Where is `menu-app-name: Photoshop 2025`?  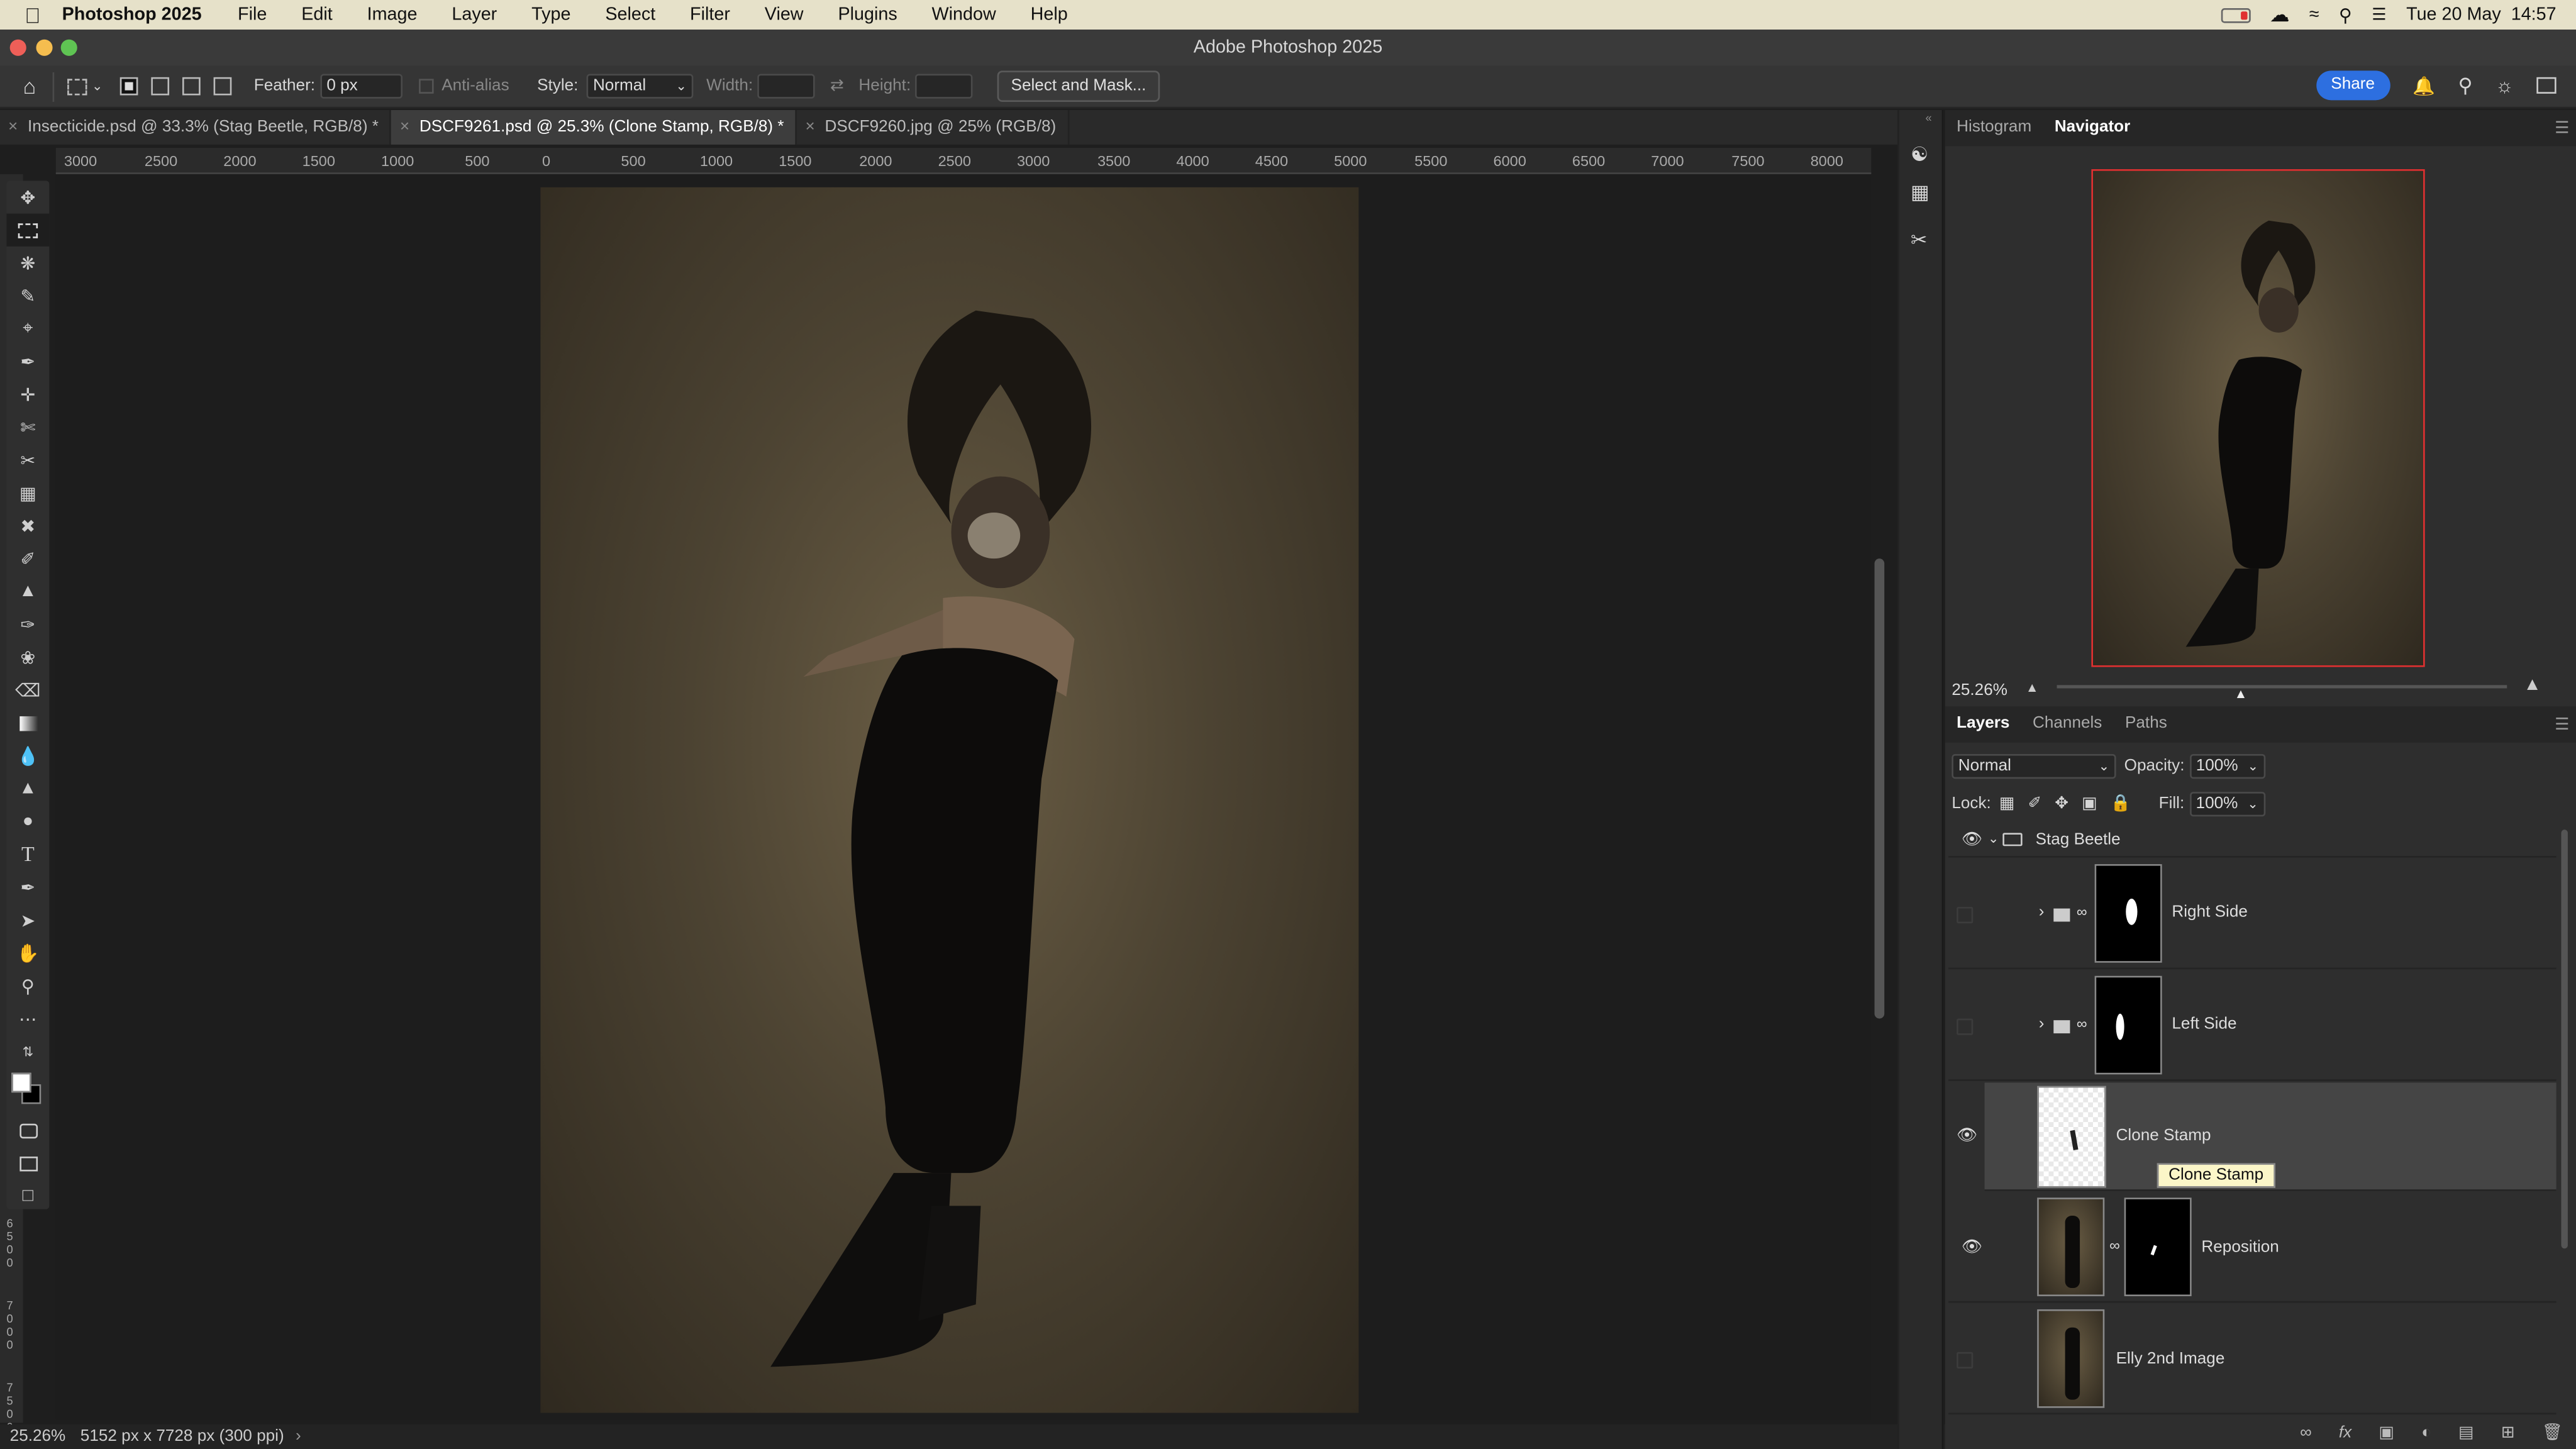 menu-app-name: Photoshop 2025 is located at coordinates (132, 15).